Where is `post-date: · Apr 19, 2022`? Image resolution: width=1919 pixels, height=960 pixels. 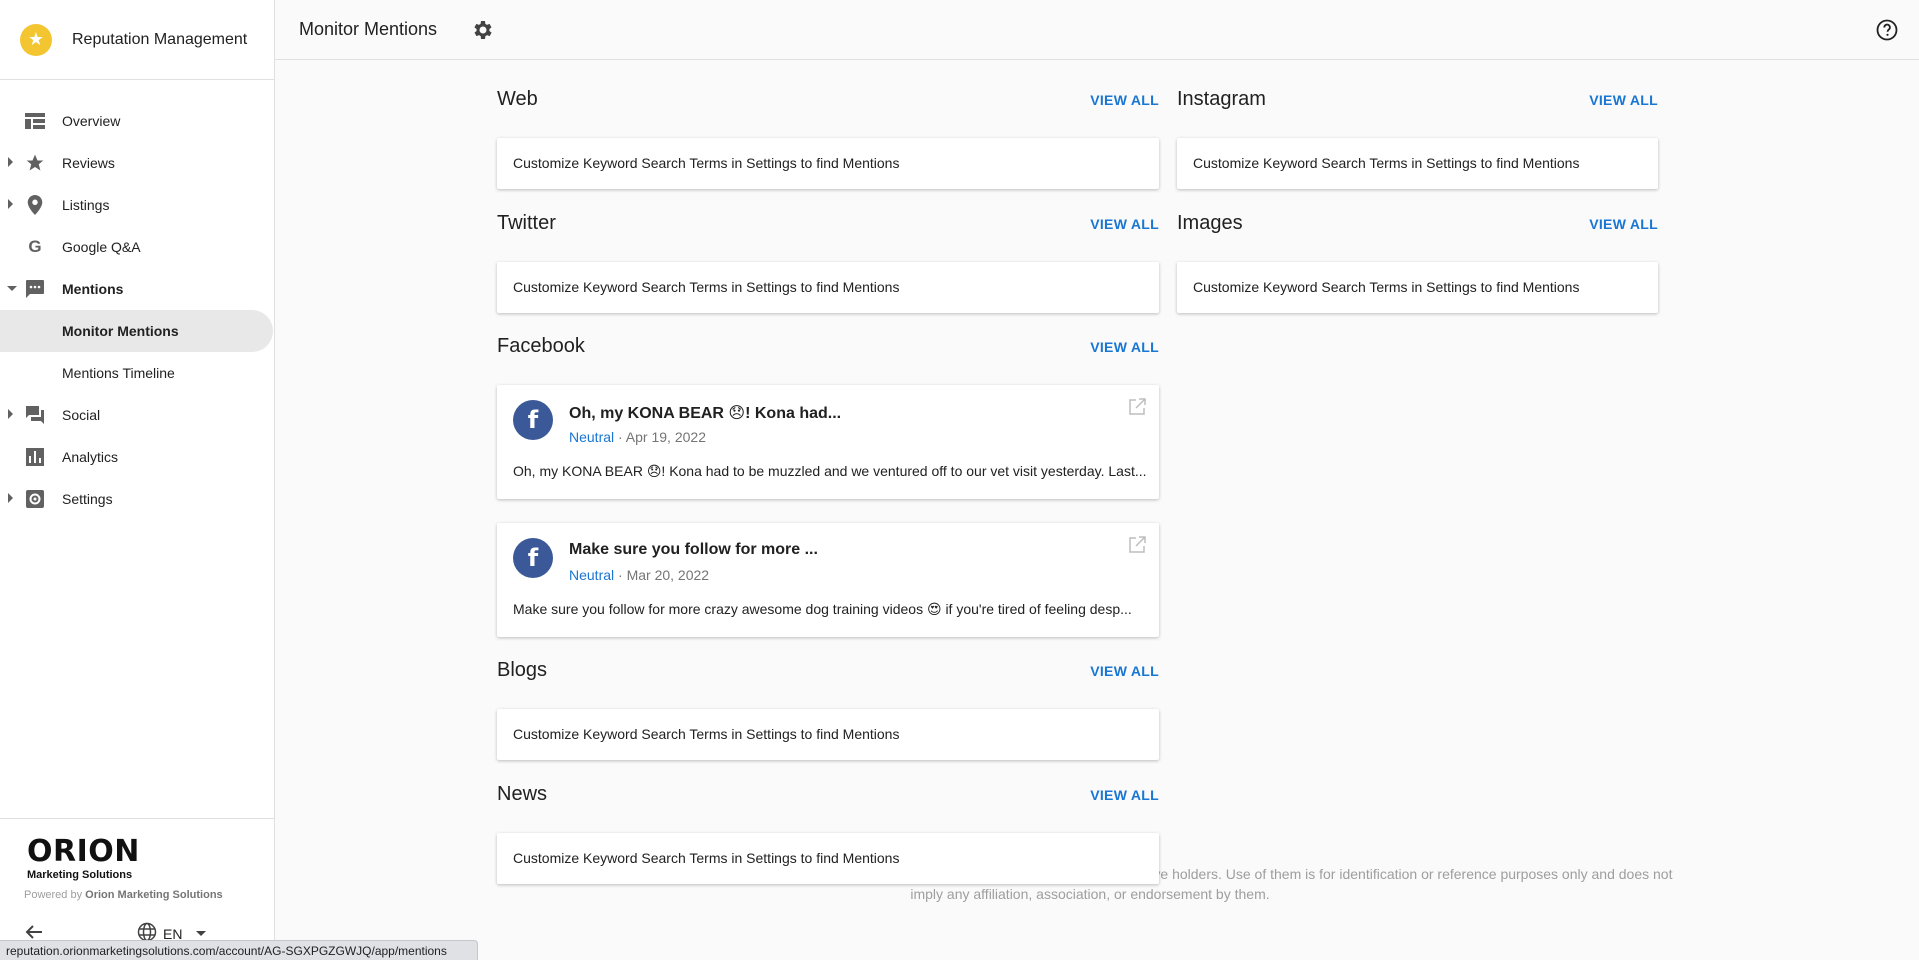 post-date: · Apr 19, 2022 is located at coordinates (660, 437).